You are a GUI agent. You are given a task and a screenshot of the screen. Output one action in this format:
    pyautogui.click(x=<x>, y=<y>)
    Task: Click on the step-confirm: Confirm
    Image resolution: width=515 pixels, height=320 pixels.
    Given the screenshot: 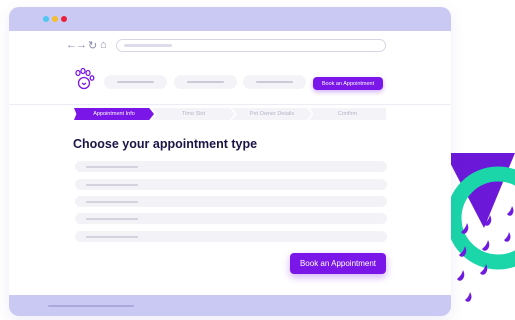 What is the action you would take?
    pyautogui.click(x=347, y=114)
    